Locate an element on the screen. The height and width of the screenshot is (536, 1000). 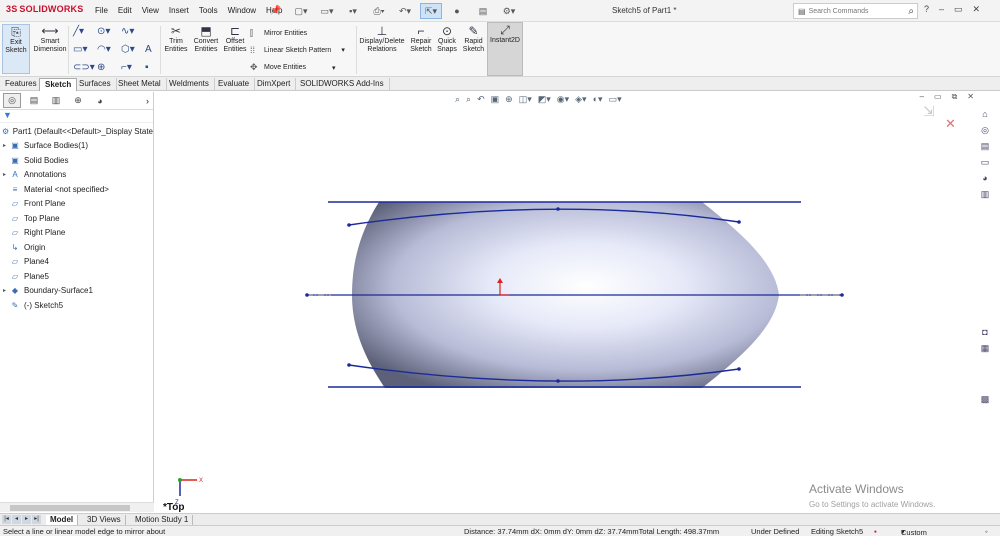
tree-item: ▱ Plane4 is located at coordinates (76, 262).